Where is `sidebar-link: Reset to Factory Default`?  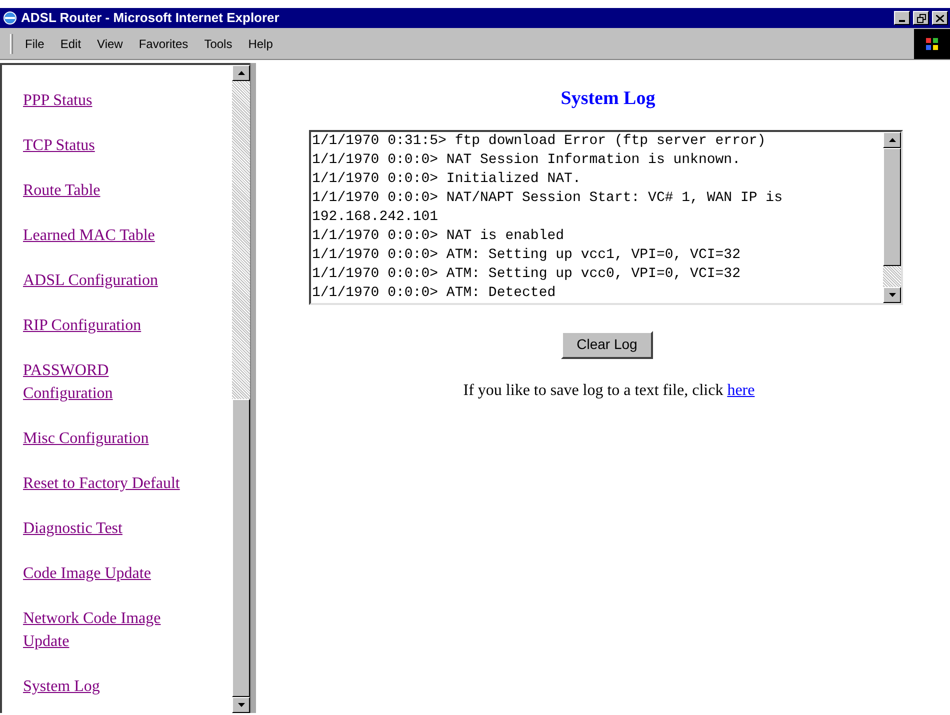
sidebar-link: Reset to Factory Default is located at coordinates (105, 483).